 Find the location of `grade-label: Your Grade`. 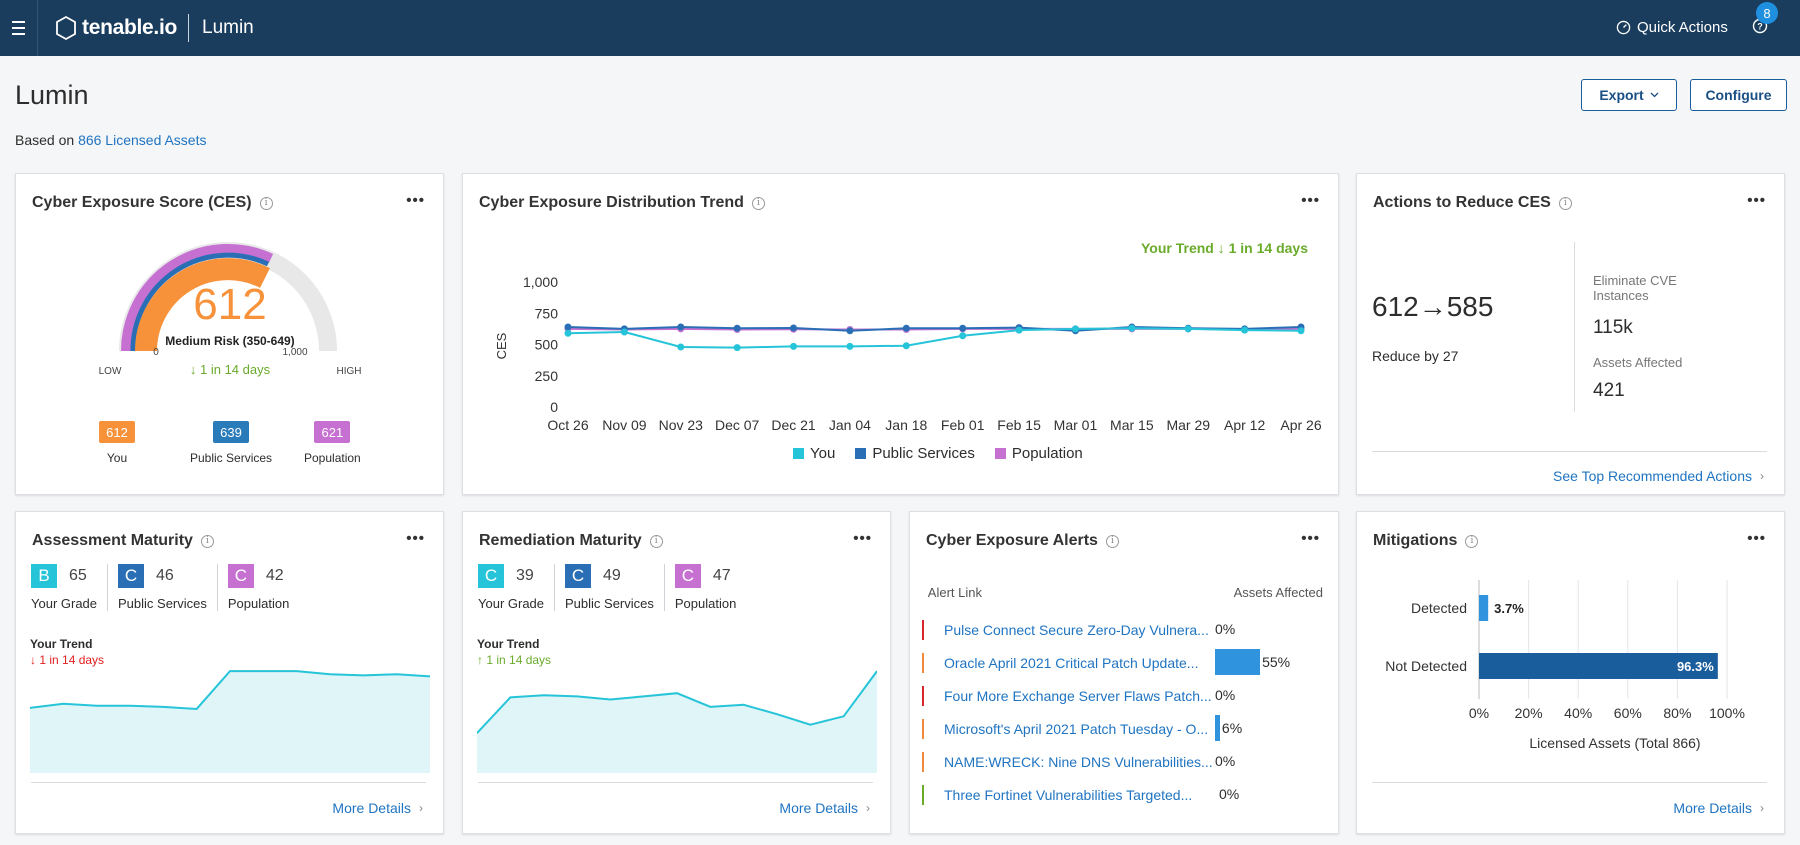

grade-label: Your Grade is located at coordinates (511, 603).